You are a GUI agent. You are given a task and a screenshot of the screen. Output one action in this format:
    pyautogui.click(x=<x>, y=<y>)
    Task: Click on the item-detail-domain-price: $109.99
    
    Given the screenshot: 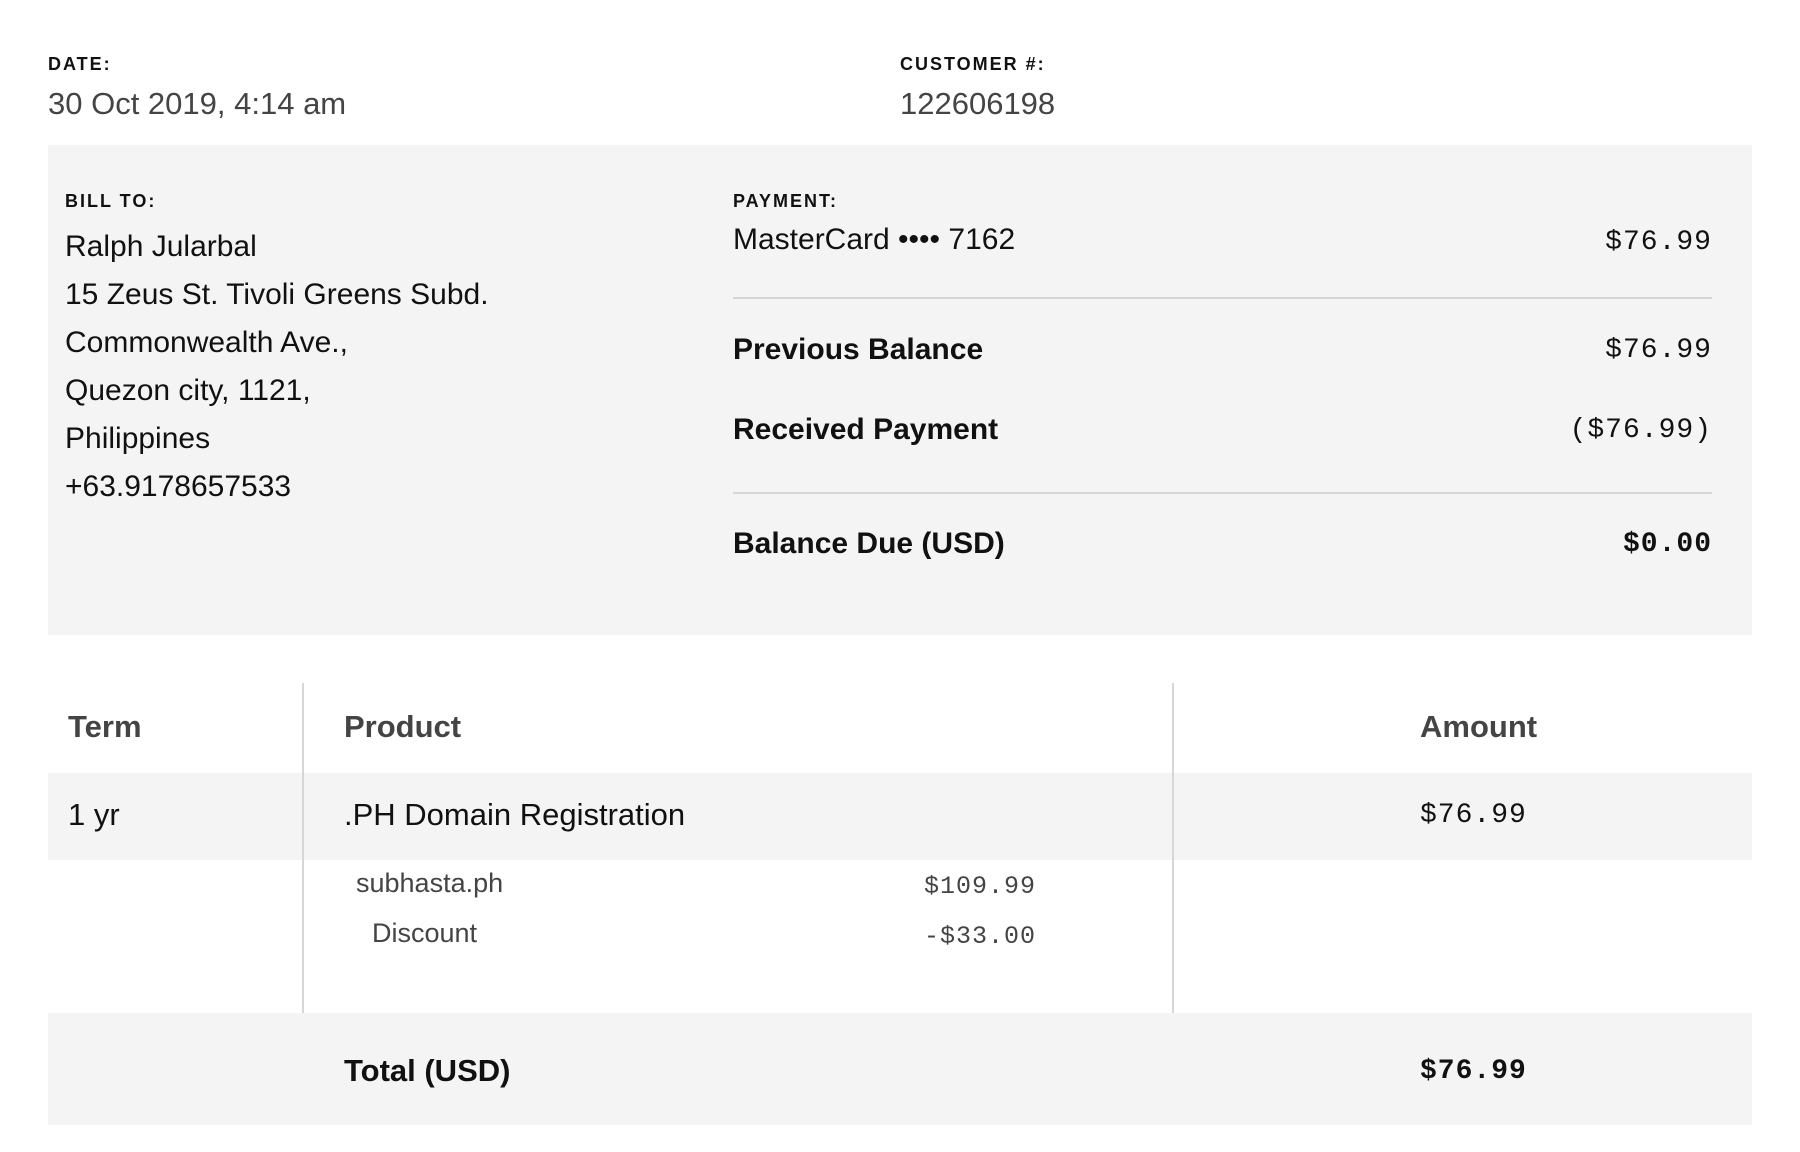 What is the action you would take?
    pyautogui.click(x=980, y=886)
    